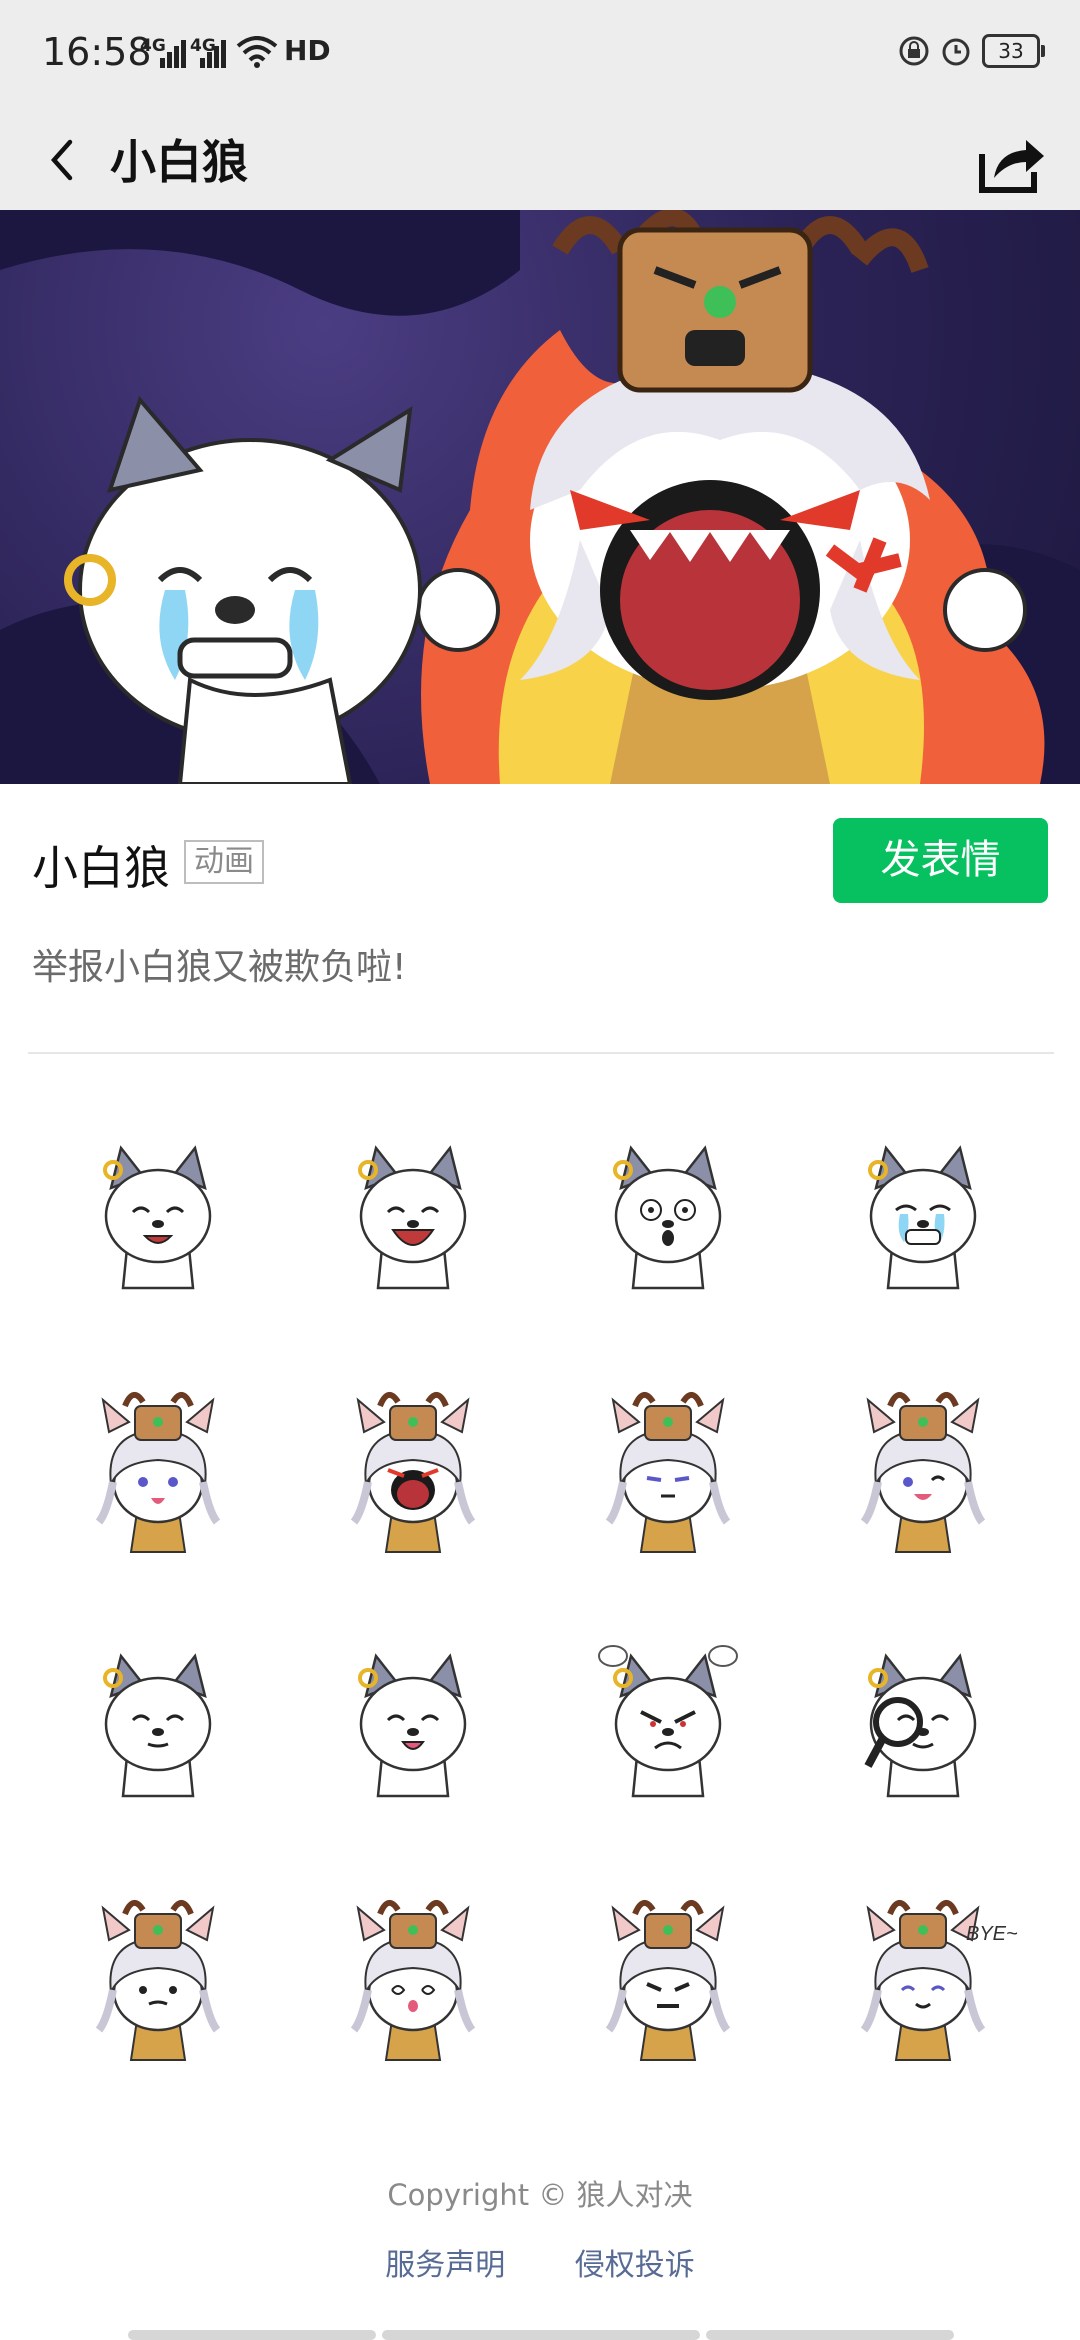 This screenshot has width=1080, height=2340. I want to click on lock-rotation-icon, so click(914, 51).